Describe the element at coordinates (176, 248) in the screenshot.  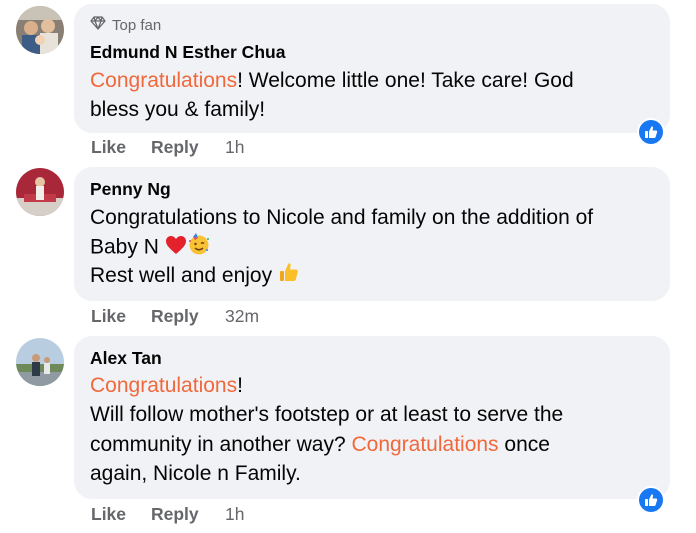
I see `red-heart-icon` at that location.